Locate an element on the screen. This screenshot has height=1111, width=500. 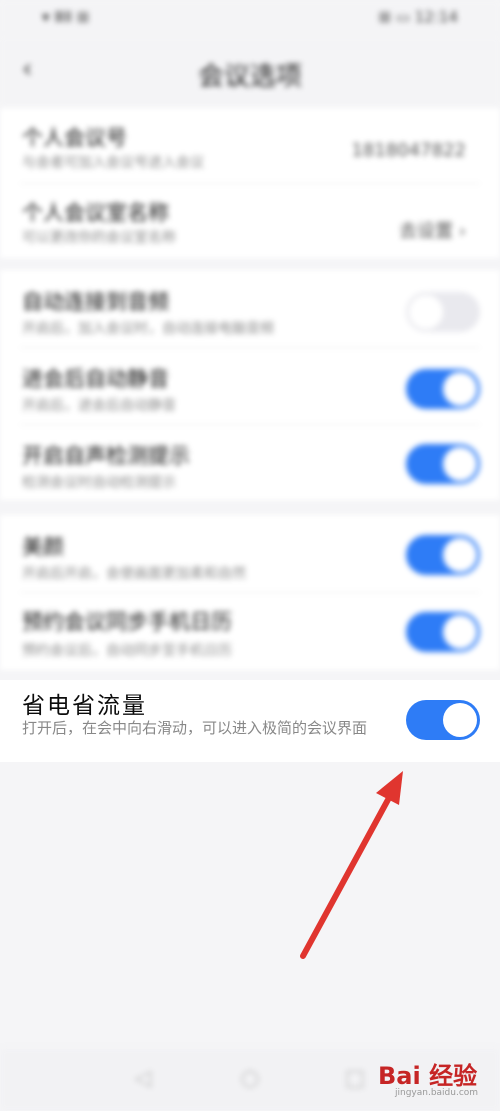
annotation-arrow is located at coordinates (351, 865).